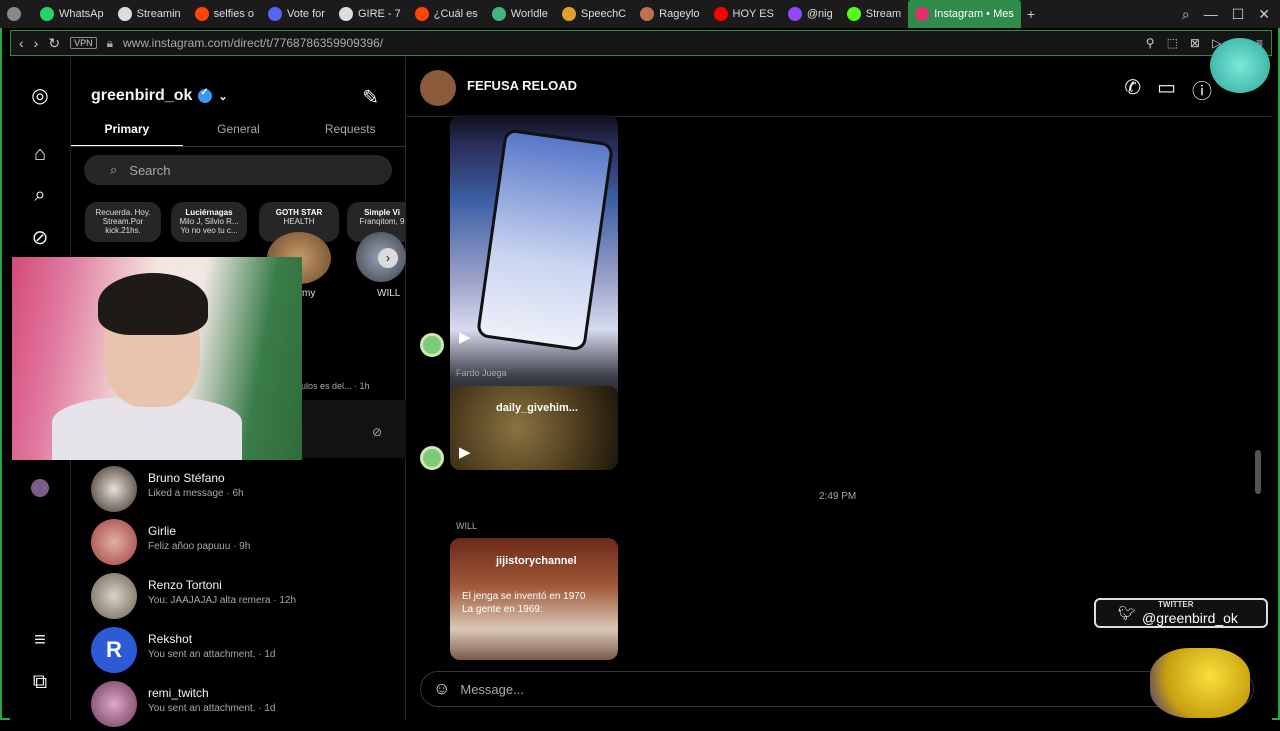  What do you see at coordinates (238, 705) in the screenshot?
I see `conversation-item: remi_twitch You sent an attachment. · 1d` at bounding box center [238, 705].